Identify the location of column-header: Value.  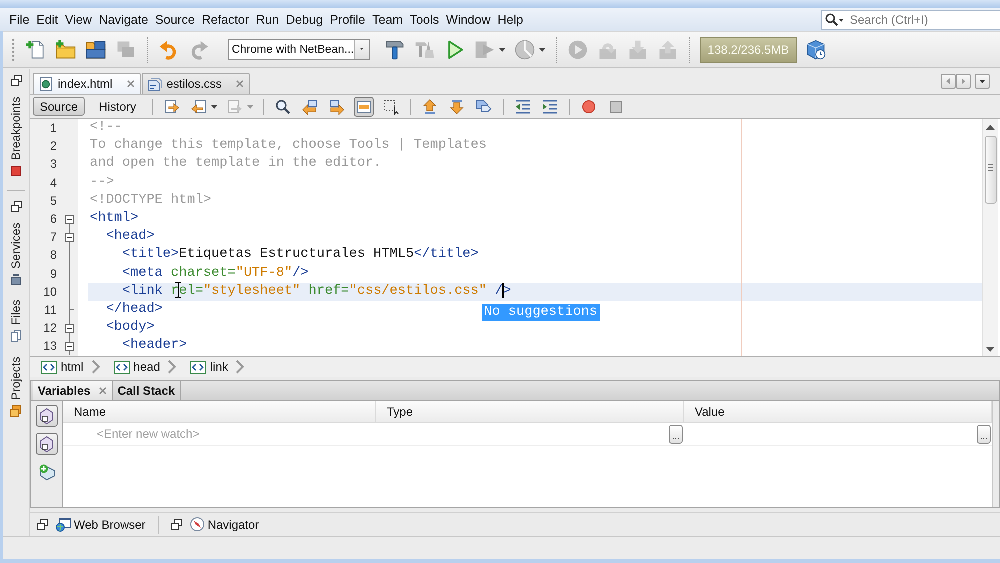
(838, 412).